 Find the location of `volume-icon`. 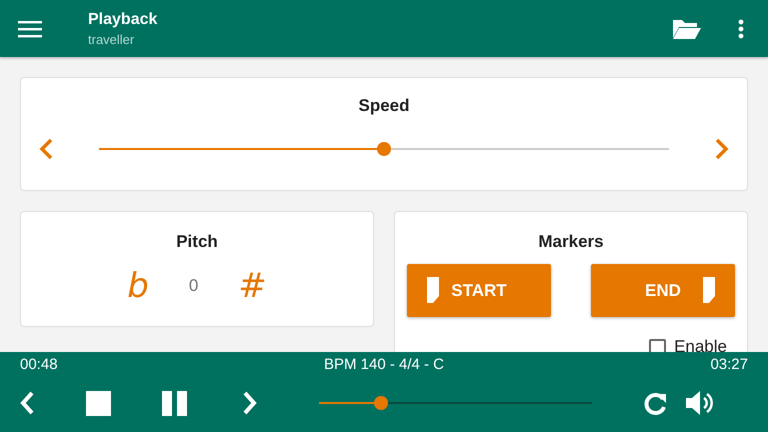

volume-icon is located at coordinates (700, 403).